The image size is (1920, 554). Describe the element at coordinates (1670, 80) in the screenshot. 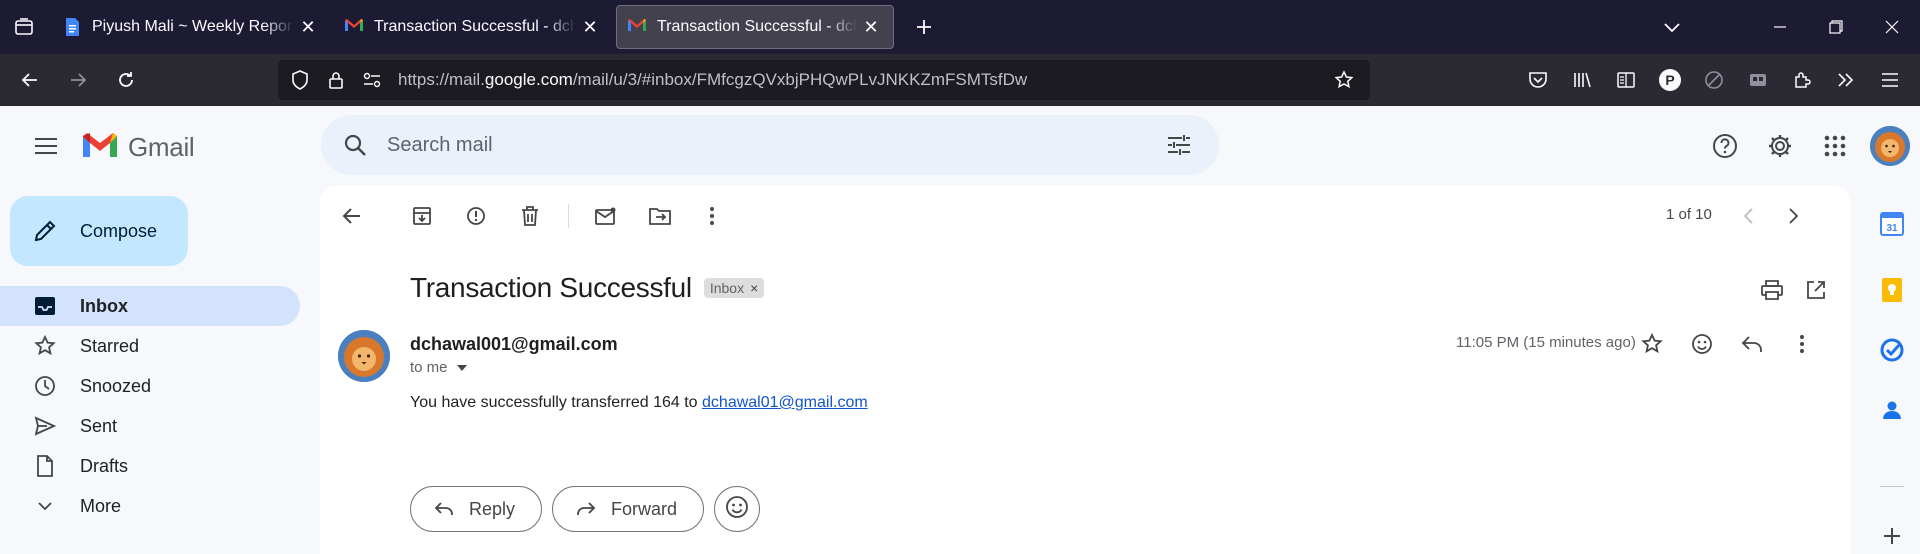

I see `profile-avatar: P` at that location.